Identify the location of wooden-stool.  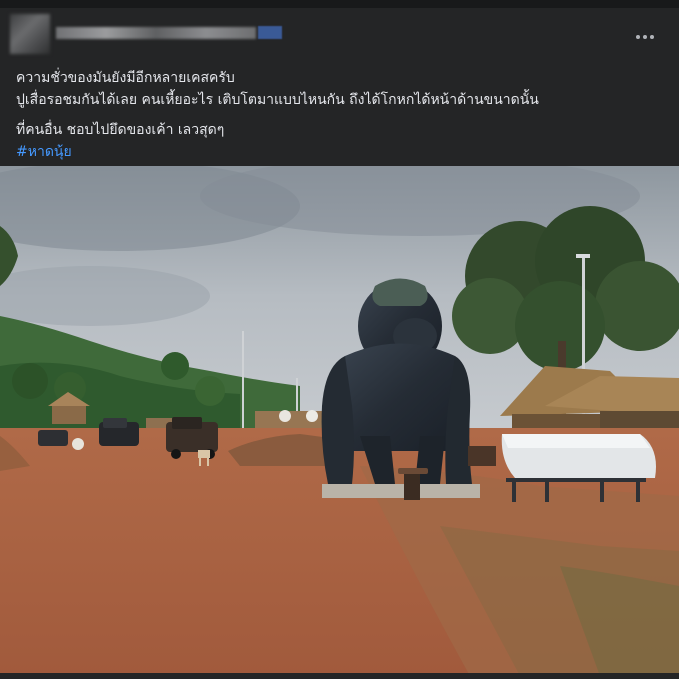
(413, 471).